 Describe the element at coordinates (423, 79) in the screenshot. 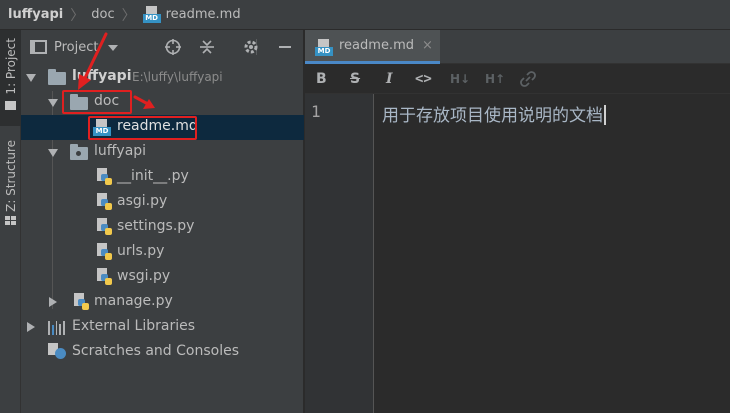

I see `code-button: <>` at that location.